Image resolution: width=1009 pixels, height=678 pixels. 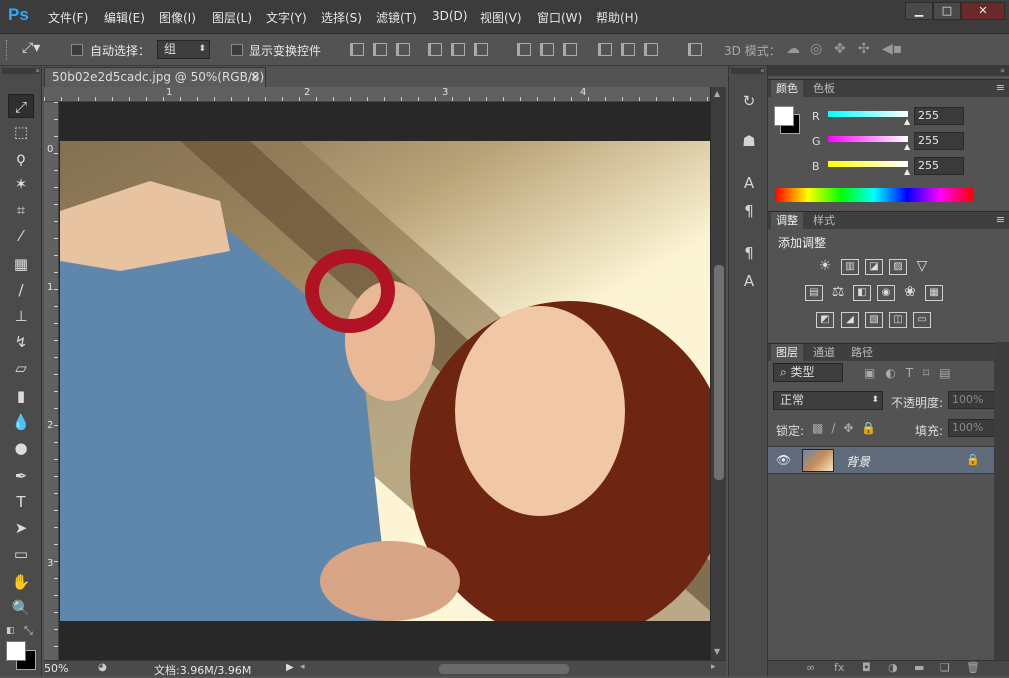 I want to click on marquee-tool-icon: ⬚, so click(x=21, y=132).